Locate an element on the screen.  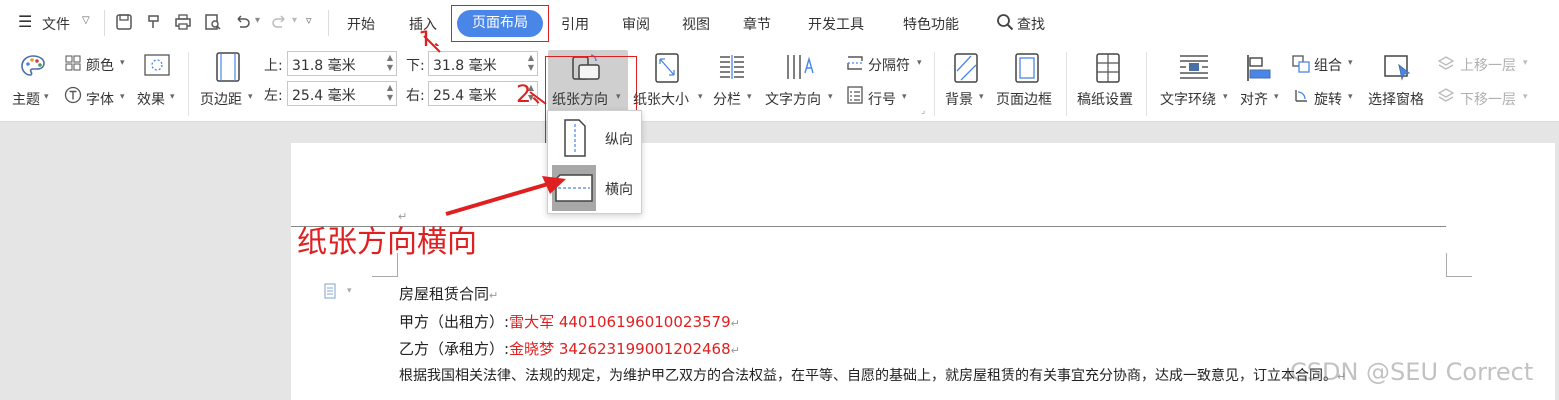
landscape-arrow is located at coordinates (497, 199).